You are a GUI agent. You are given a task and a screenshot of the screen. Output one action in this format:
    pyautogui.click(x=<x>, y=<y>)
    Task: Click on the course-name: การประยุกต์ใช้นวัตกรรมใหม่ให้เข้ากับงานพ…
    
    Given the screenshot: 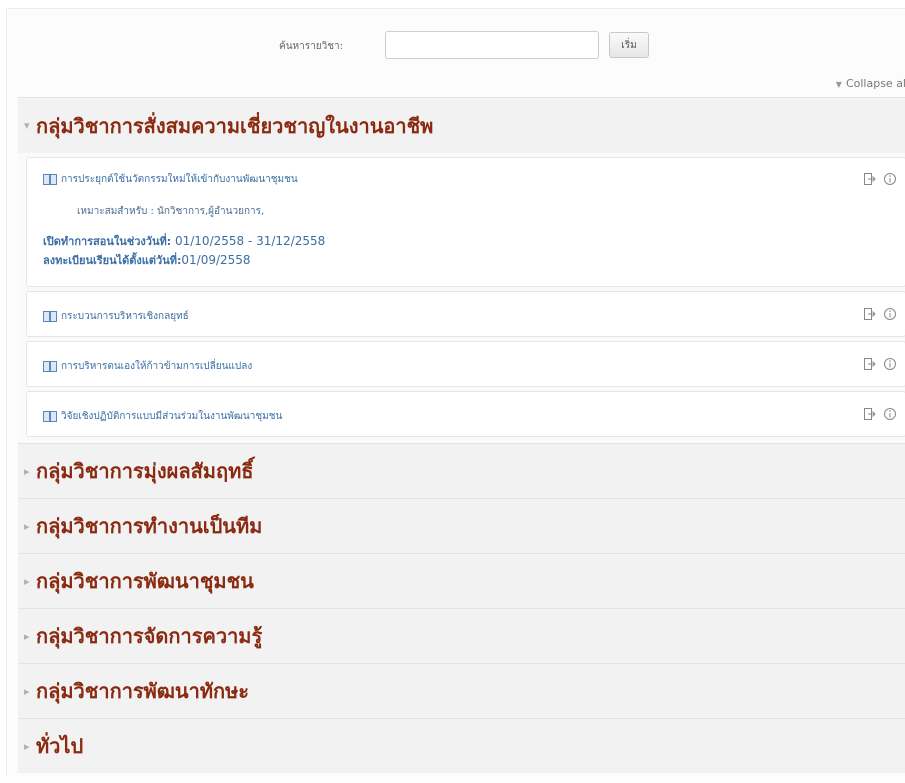 What is the action you would take?
    pyautogui.click(x=179, y=179)
    